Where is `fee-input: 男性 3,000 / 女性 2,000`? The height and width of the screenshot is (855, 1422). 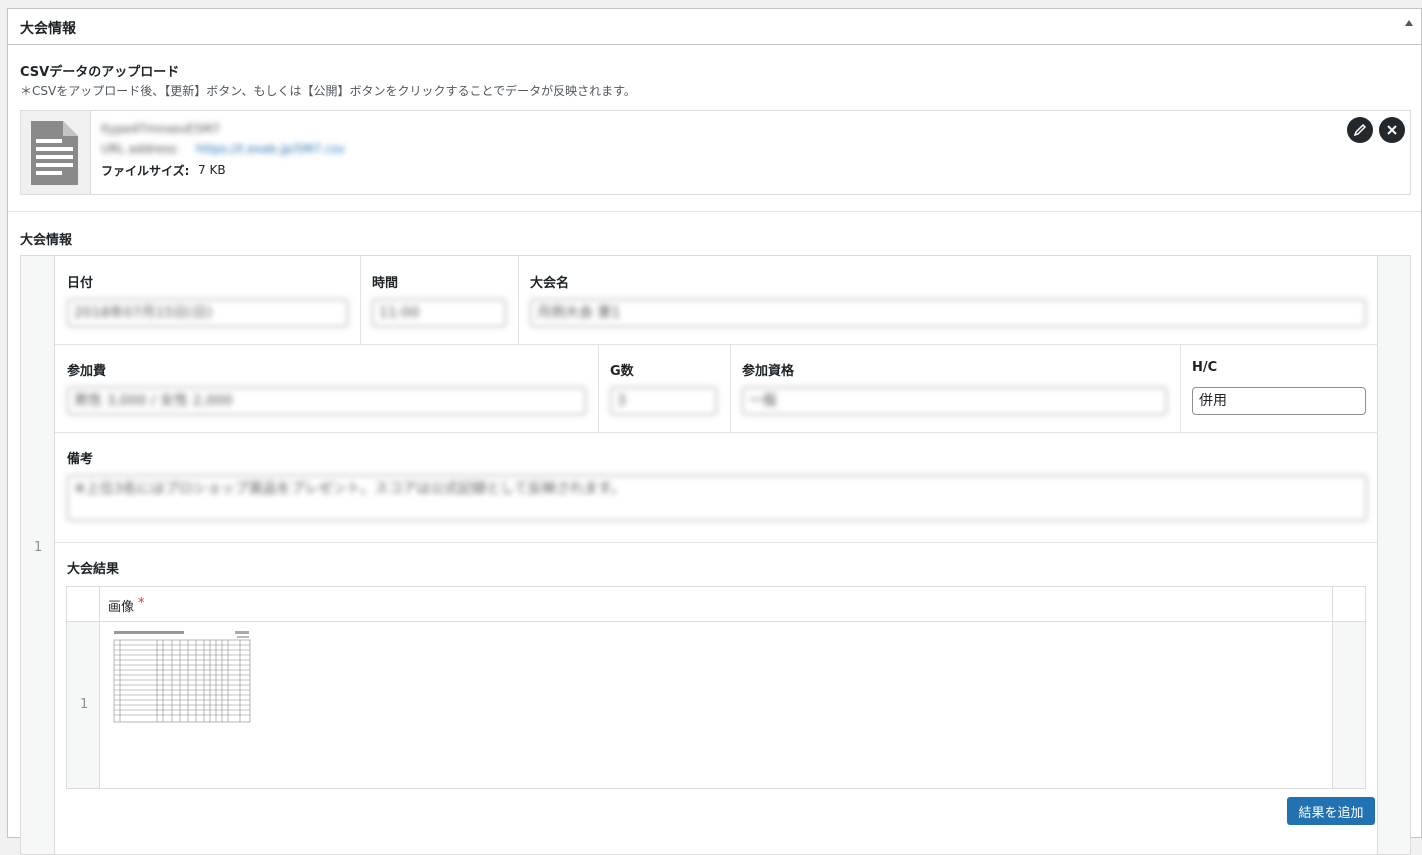
fee-input: 男性 3,000 / 女性 2,000 is located at coordinates (326, 401).